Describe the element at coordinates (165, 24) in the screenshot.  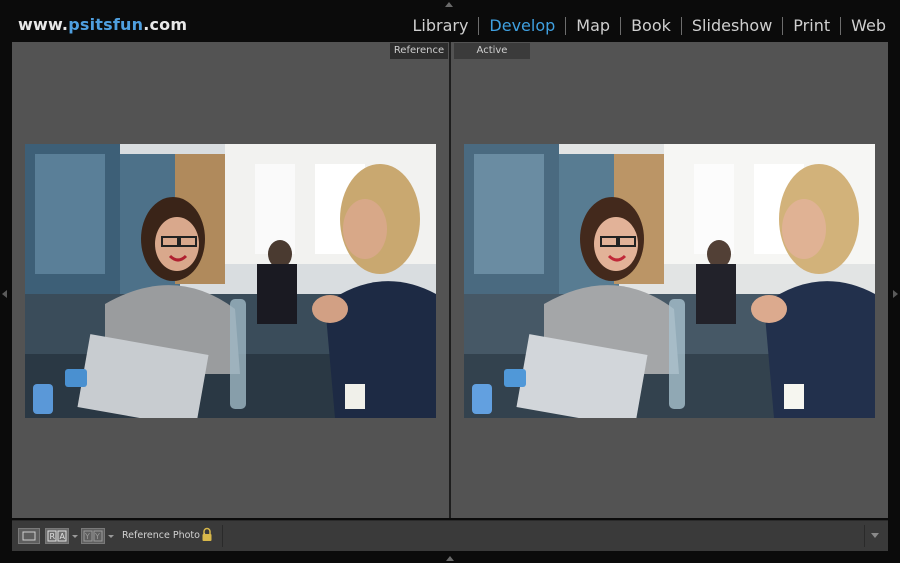
I see `brand-suffix: .com` at that location.